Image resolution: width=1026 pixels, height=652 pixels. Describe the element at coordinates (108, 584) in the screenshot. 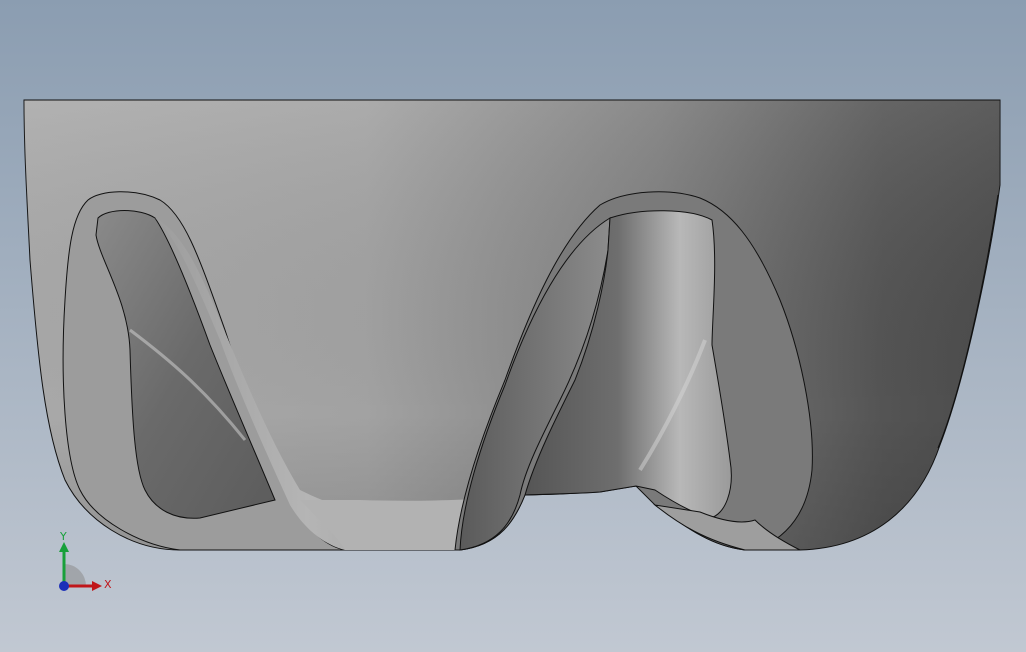

I see `x-axis-label: X` at that location.